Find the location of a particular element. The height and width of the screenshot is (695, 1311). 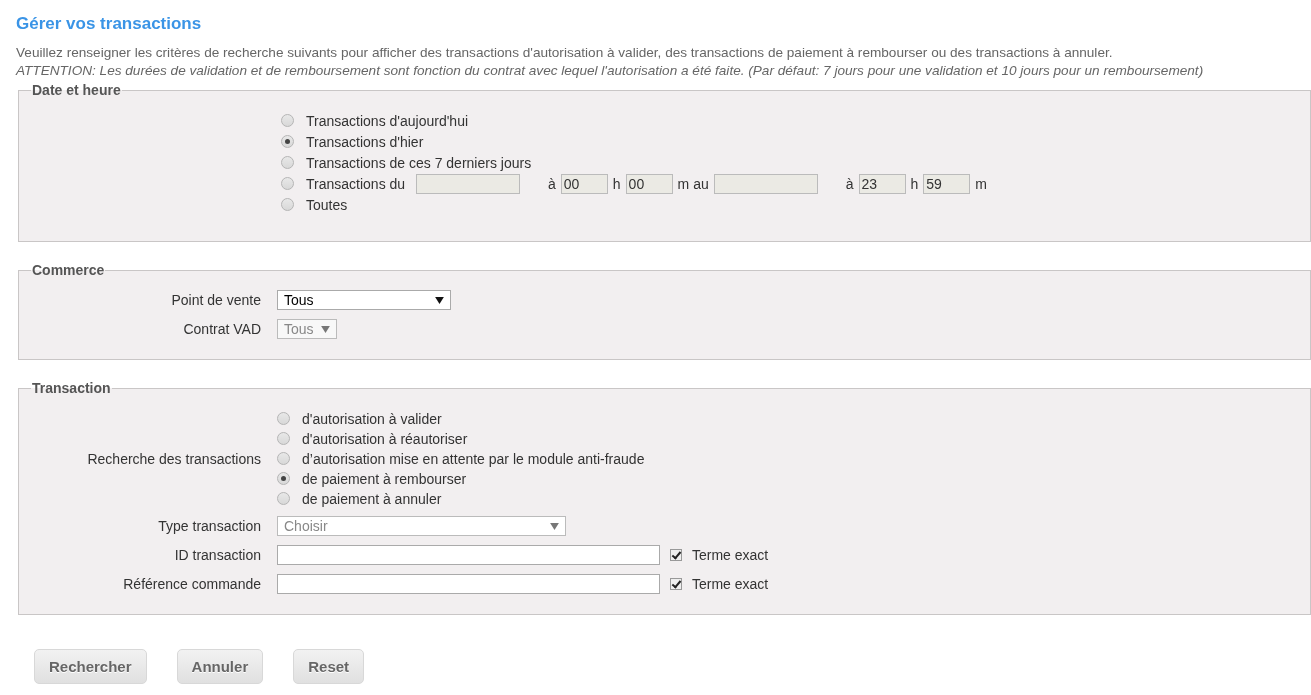

action-button: Reset is located at coordinates (329, 666).